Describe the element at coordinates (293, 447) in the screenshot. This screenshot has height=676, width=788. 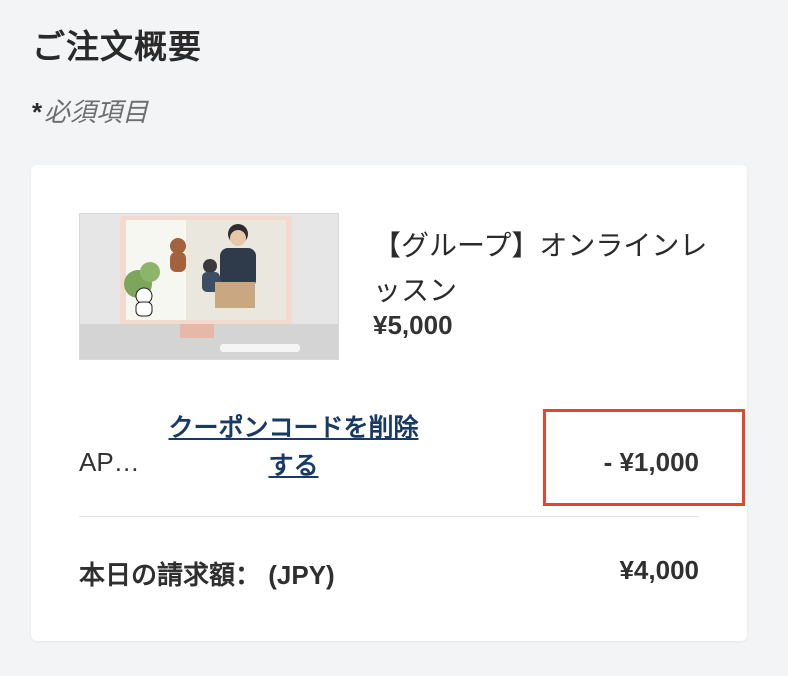
I see `remove-coupon-link: クーポンコードを削除する` at that location.